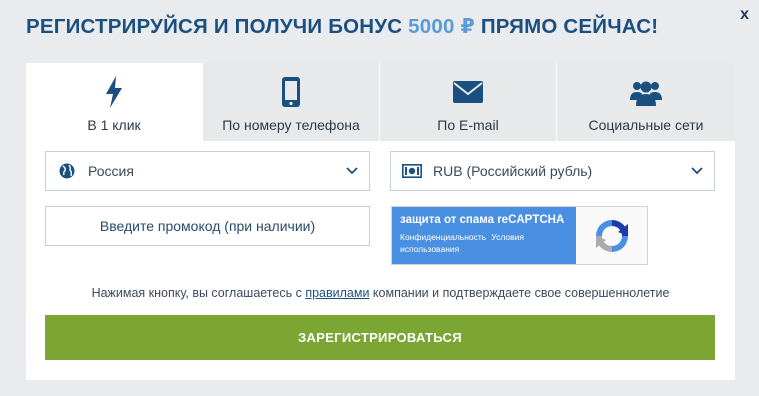  I want to click on promo-code-input: Введите промокод (при наличии), so click(207, 226).